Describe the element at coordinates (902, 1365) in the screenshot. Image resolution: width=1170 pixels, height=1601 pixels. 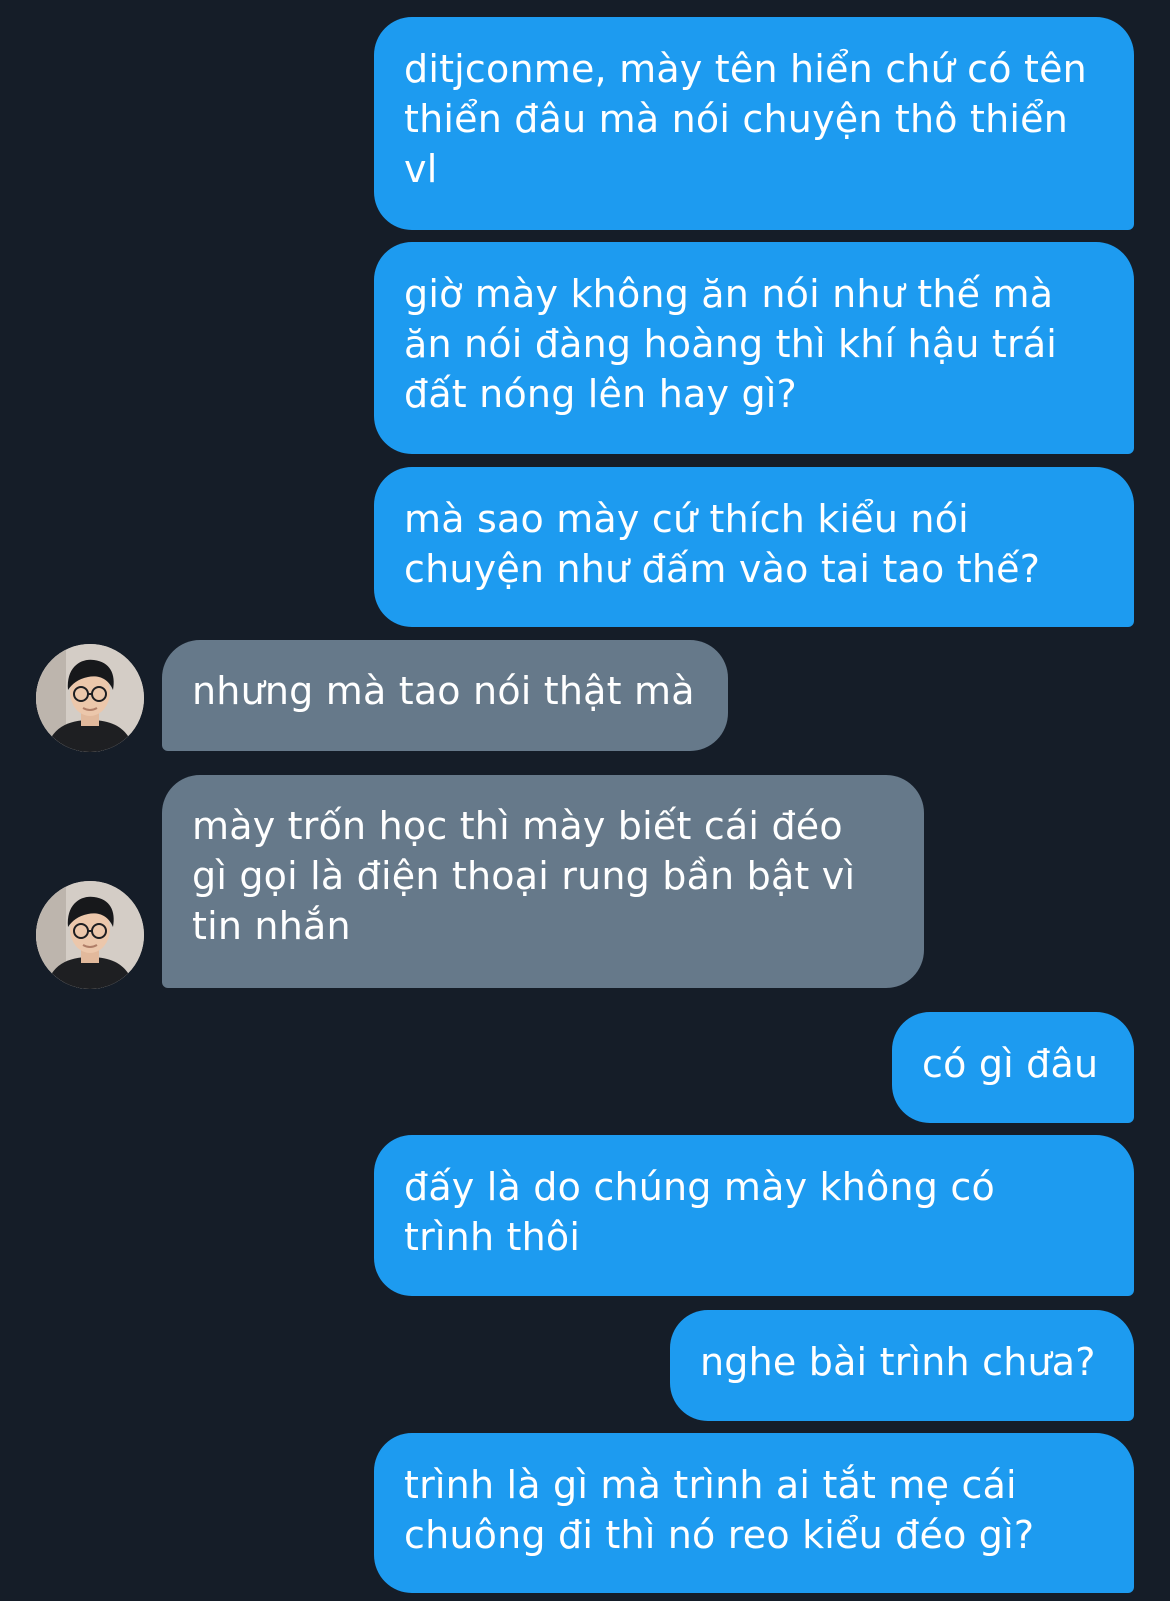
I see `message-bubble-outgoing: nghe bài trình chưa?` at that location.